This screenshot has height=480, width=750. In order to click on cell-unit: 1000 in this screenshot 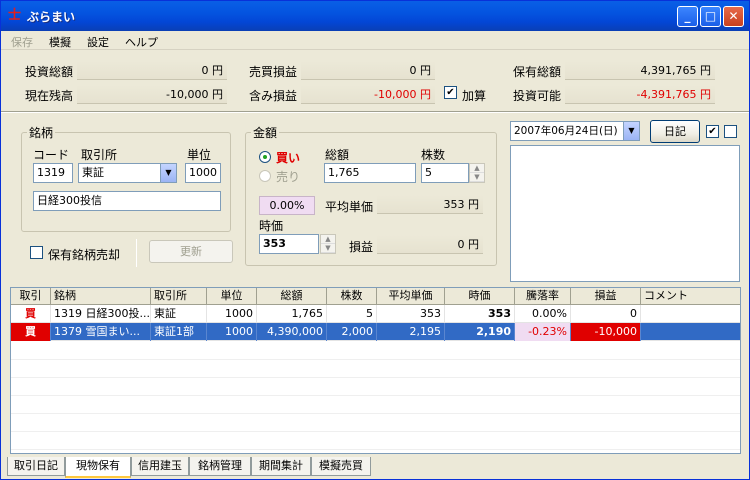, I will do `click(232, 332)`.